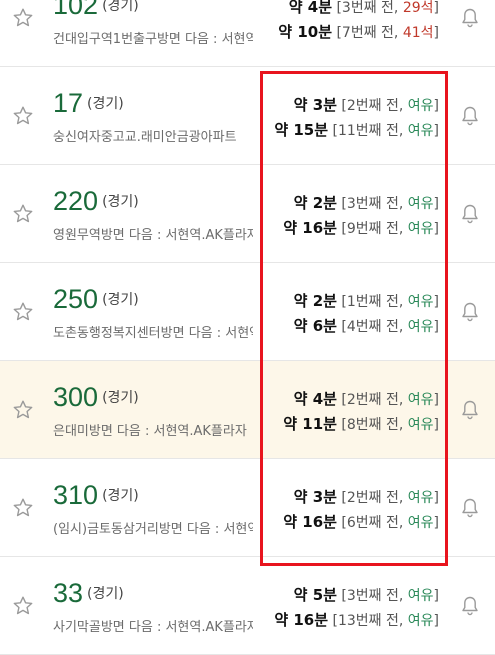 The image size is (495, 655). What do you see at coordinates (305, 32) in the screenshot?
I see `arrival-time: 약 10분` at bounding box center [305, 32].